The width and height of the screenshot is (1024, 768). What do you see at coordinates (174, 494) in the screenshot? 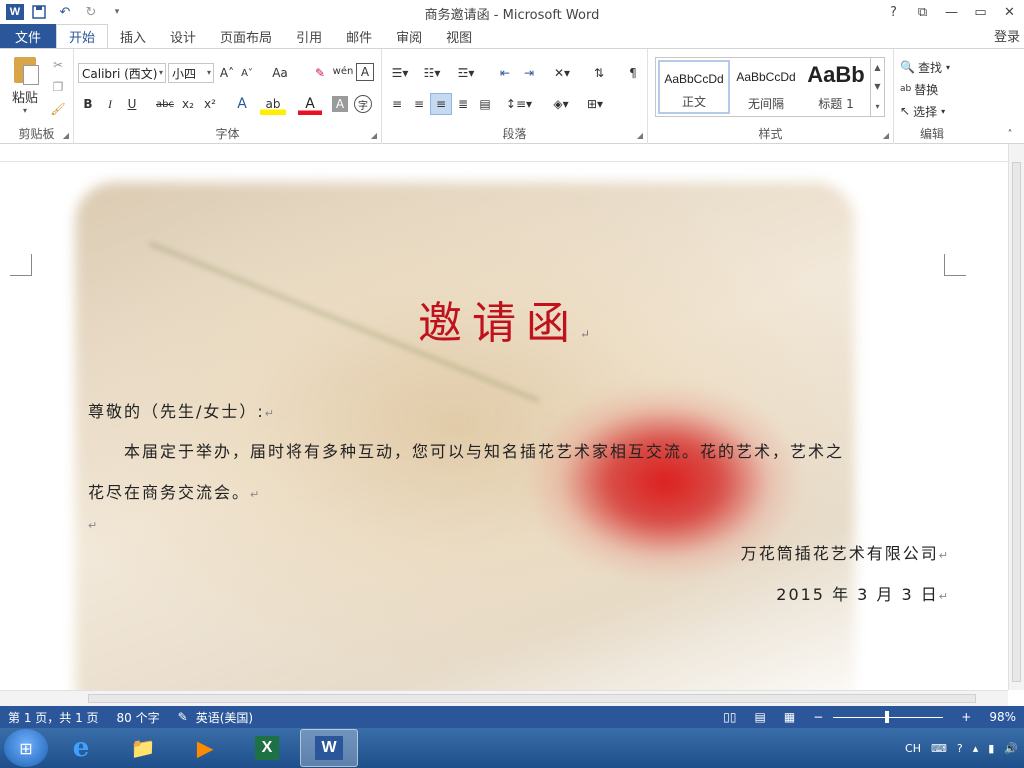
I see `body-line-2: 花尽在商务交流会。↵` at bounding box center [174, 494].